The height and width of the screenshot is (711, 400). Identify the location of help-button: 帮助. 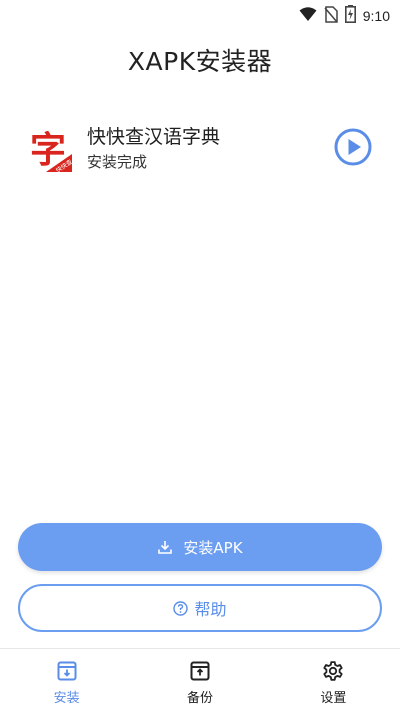
(200, 608).